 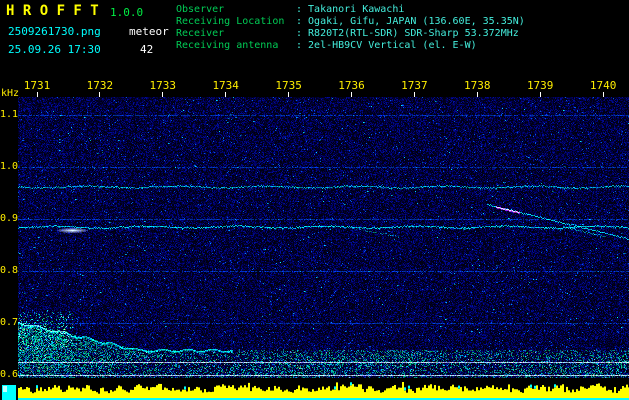 I want to click on y-tick-label: 0.8, so click(x=9, y=271).